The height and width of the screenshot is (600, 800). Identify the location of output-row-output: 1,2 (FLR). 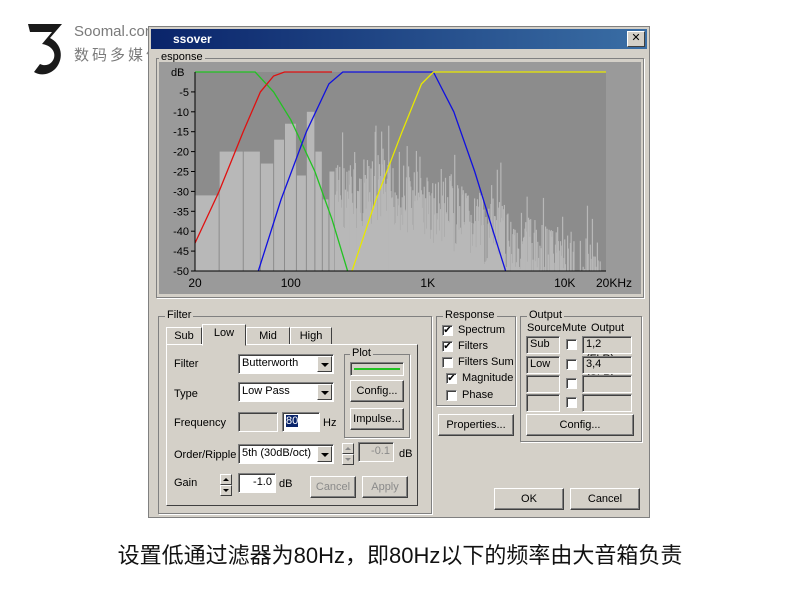
(607, 350).